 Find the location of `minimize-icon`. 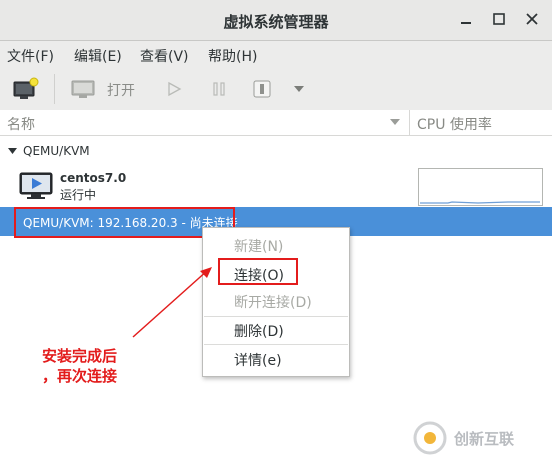

minimize-icon is located at coordinates (466, 19).